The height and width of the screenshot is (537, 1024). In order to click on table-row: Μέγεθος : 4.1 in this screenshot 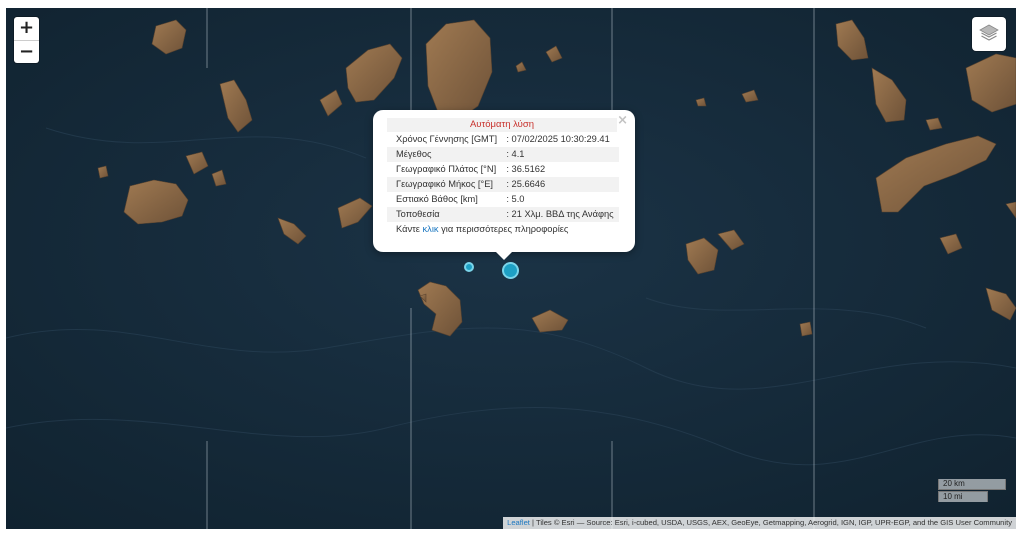, I will do `click(503, 154)`.